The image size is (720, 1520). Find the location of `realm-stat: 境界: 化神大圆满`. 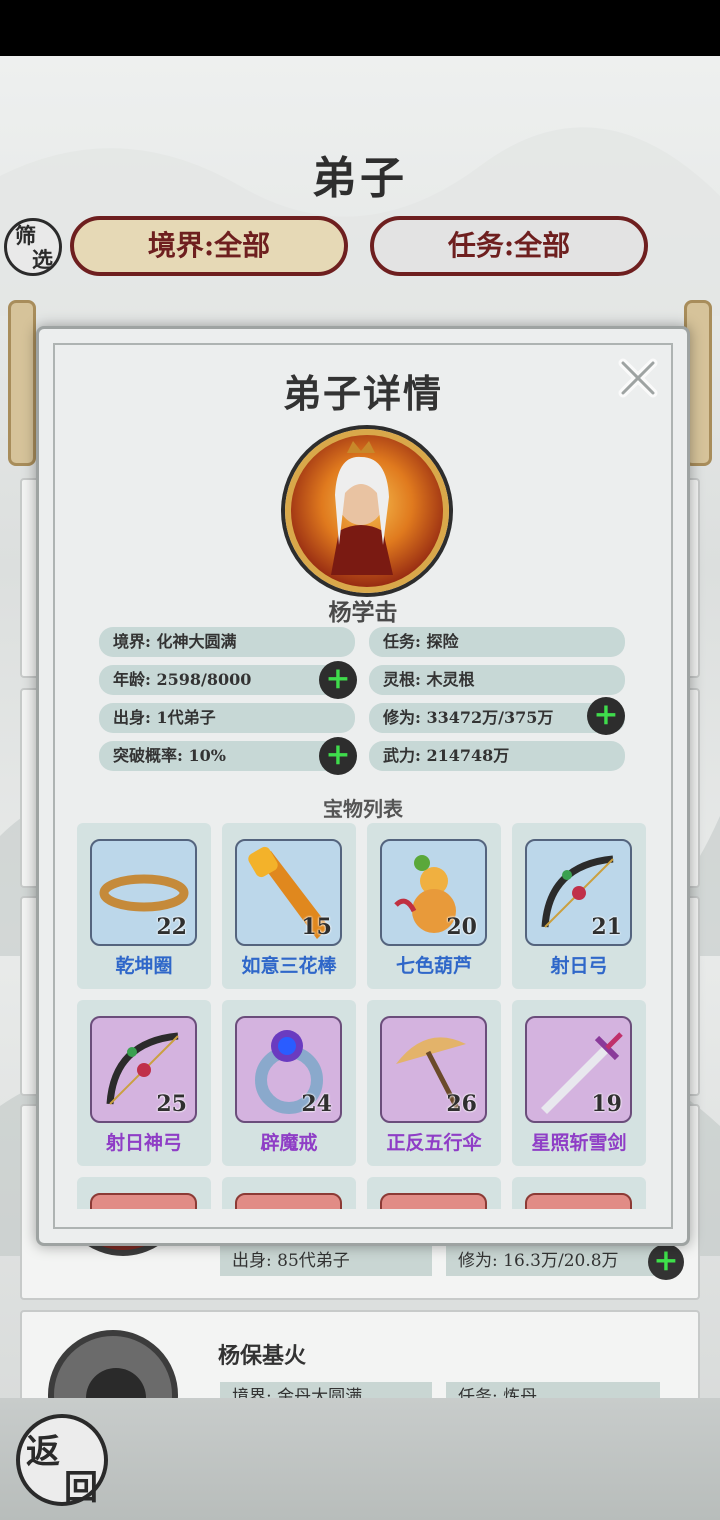

realm-stat: 境界: 化神大圆满 is located at coordinates (227, 642).